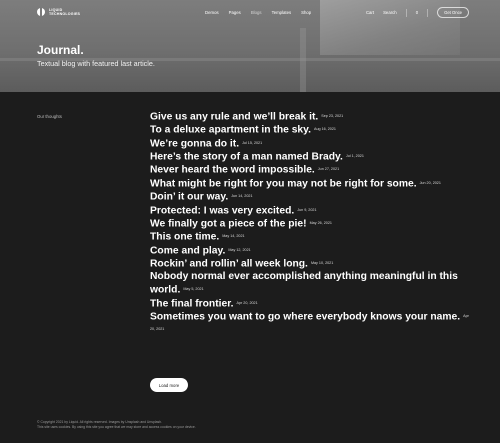  I want to click on post-title: Never heard the word impossible., so click(232, 170).